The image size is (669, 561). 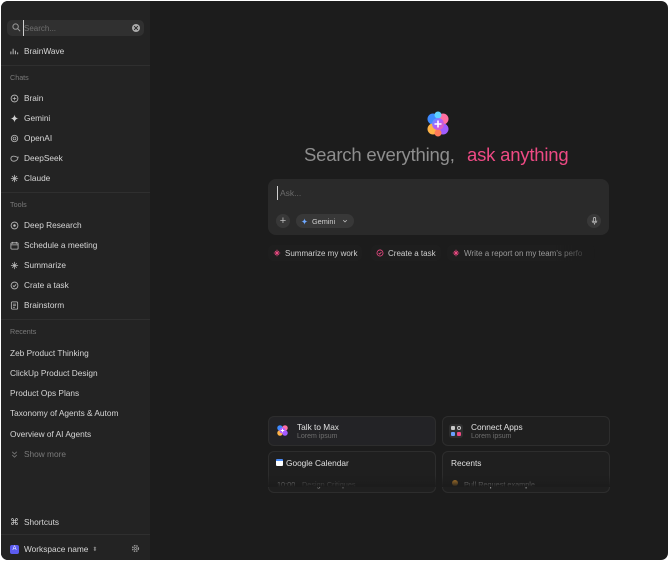 What do you see at coordinates (14, 158) in the screenshot?
I see `whale-icon` at bounding box center [14, 158].